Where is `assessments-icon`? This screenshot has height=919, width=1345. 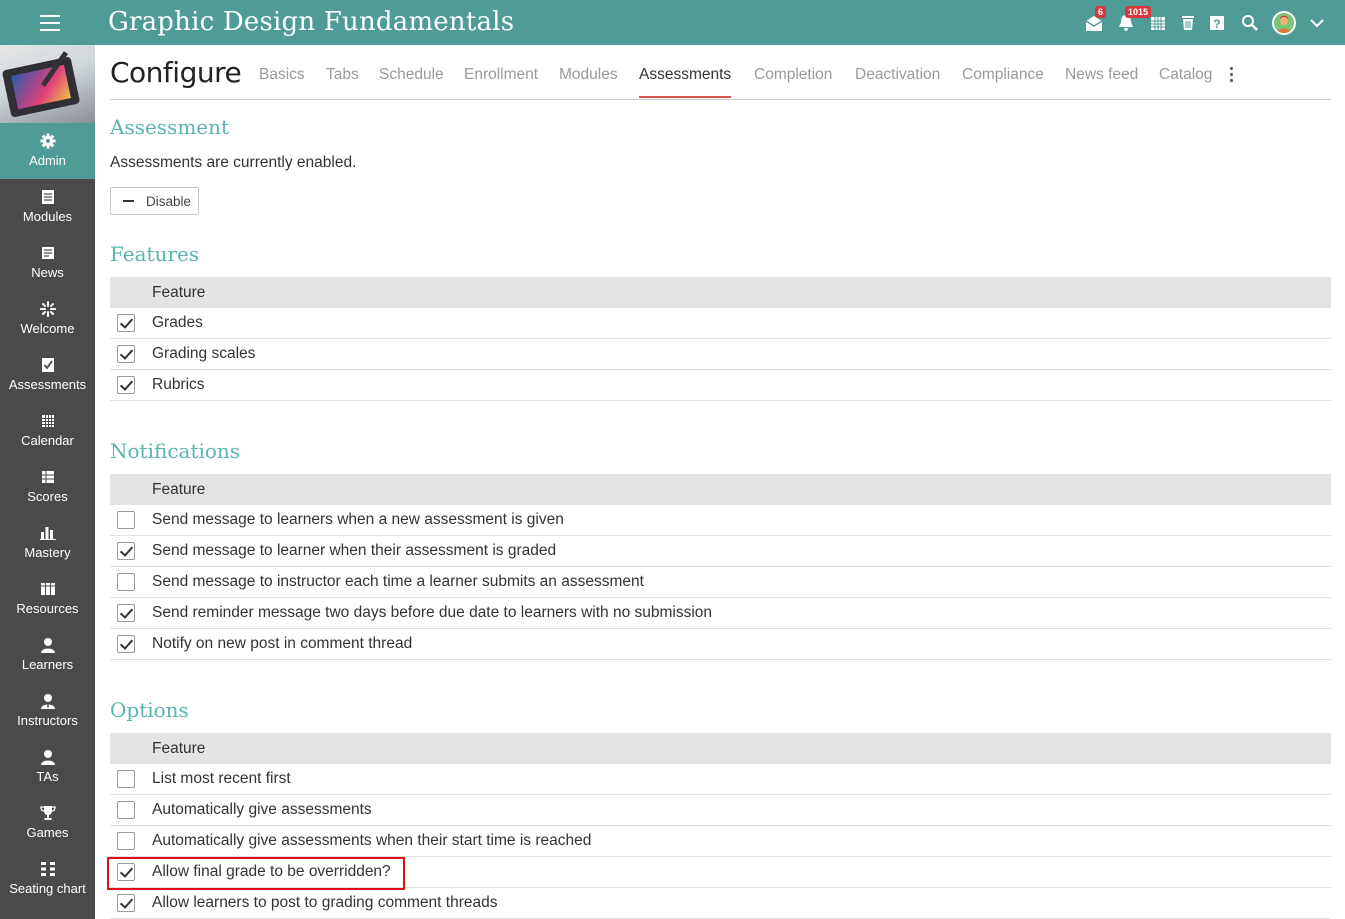
assessments-icon is located at coordinates (48, 365).